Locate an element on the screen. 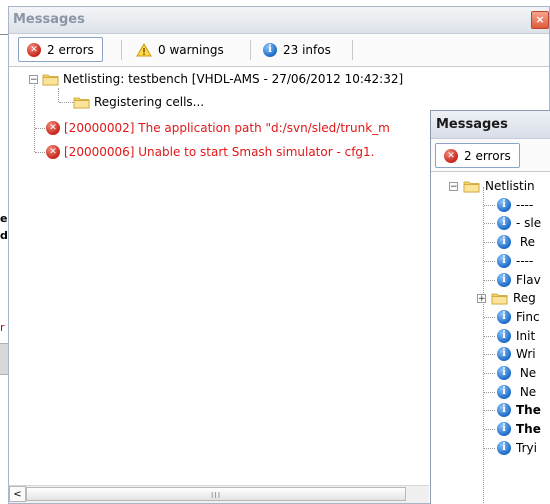 The height and width of the screenshot is (504, 550). overlay-tree-item: − Netlistin is located at coordinates (492, 186).